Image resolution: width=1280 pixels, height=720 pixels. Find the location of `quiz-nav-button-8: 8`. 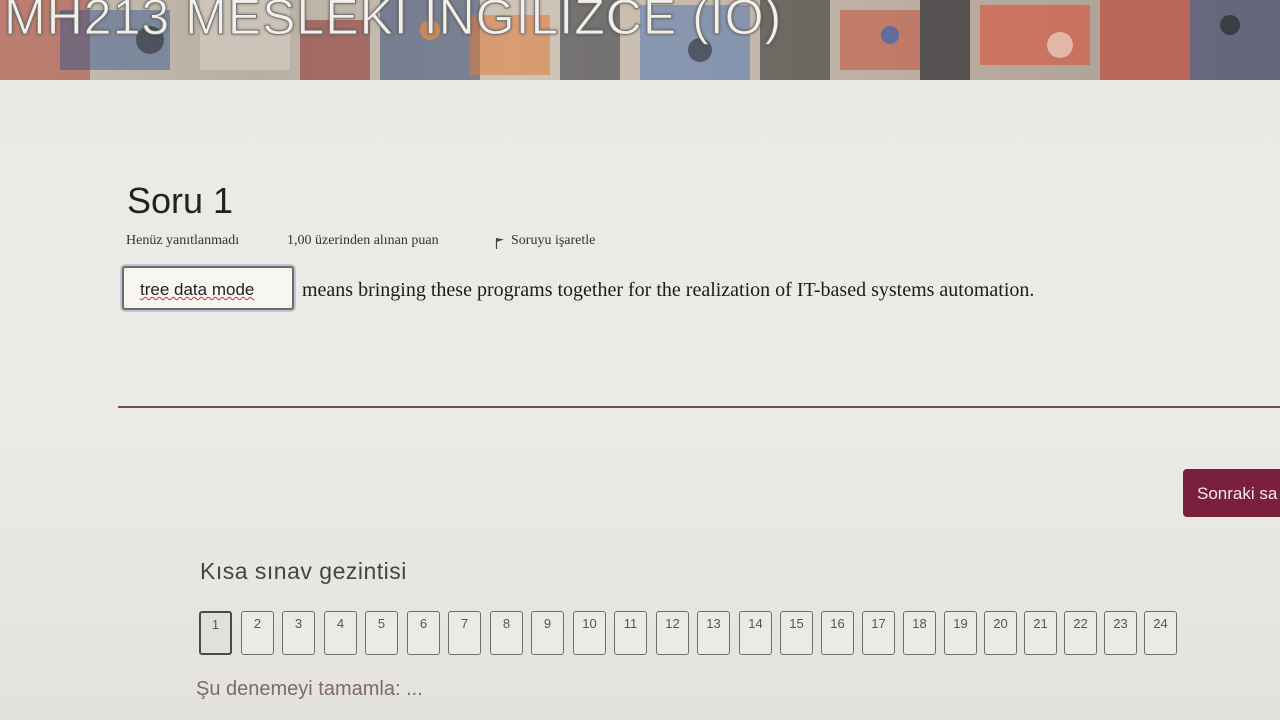

quiz-nav-button-8: 8 is located at coordinates (506, 633).